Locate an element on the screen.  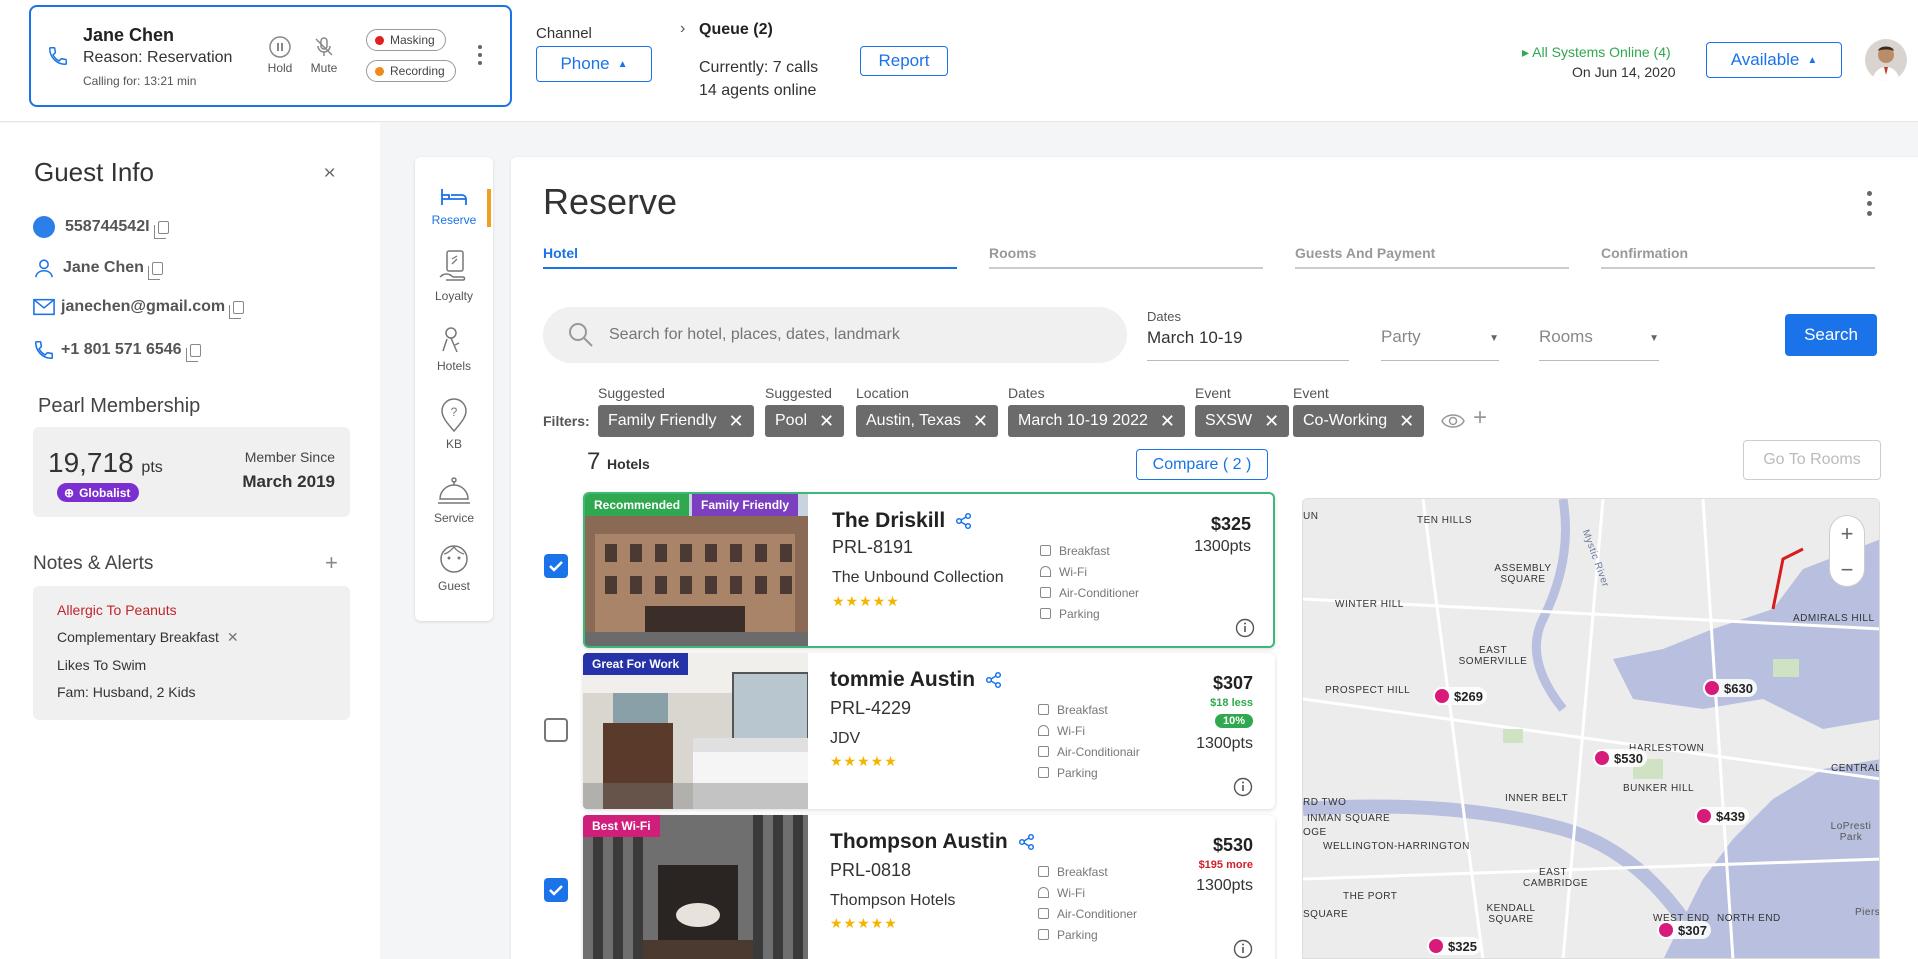
availability-select: Available ▲ is located at coordinates (1774, 60).